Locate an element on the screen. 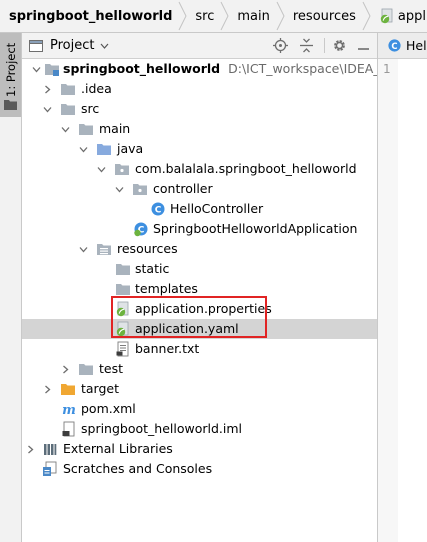 The height and width of the screenshot is (542, 427). tree-item-resources: resources is located at coordinates (199, 249).